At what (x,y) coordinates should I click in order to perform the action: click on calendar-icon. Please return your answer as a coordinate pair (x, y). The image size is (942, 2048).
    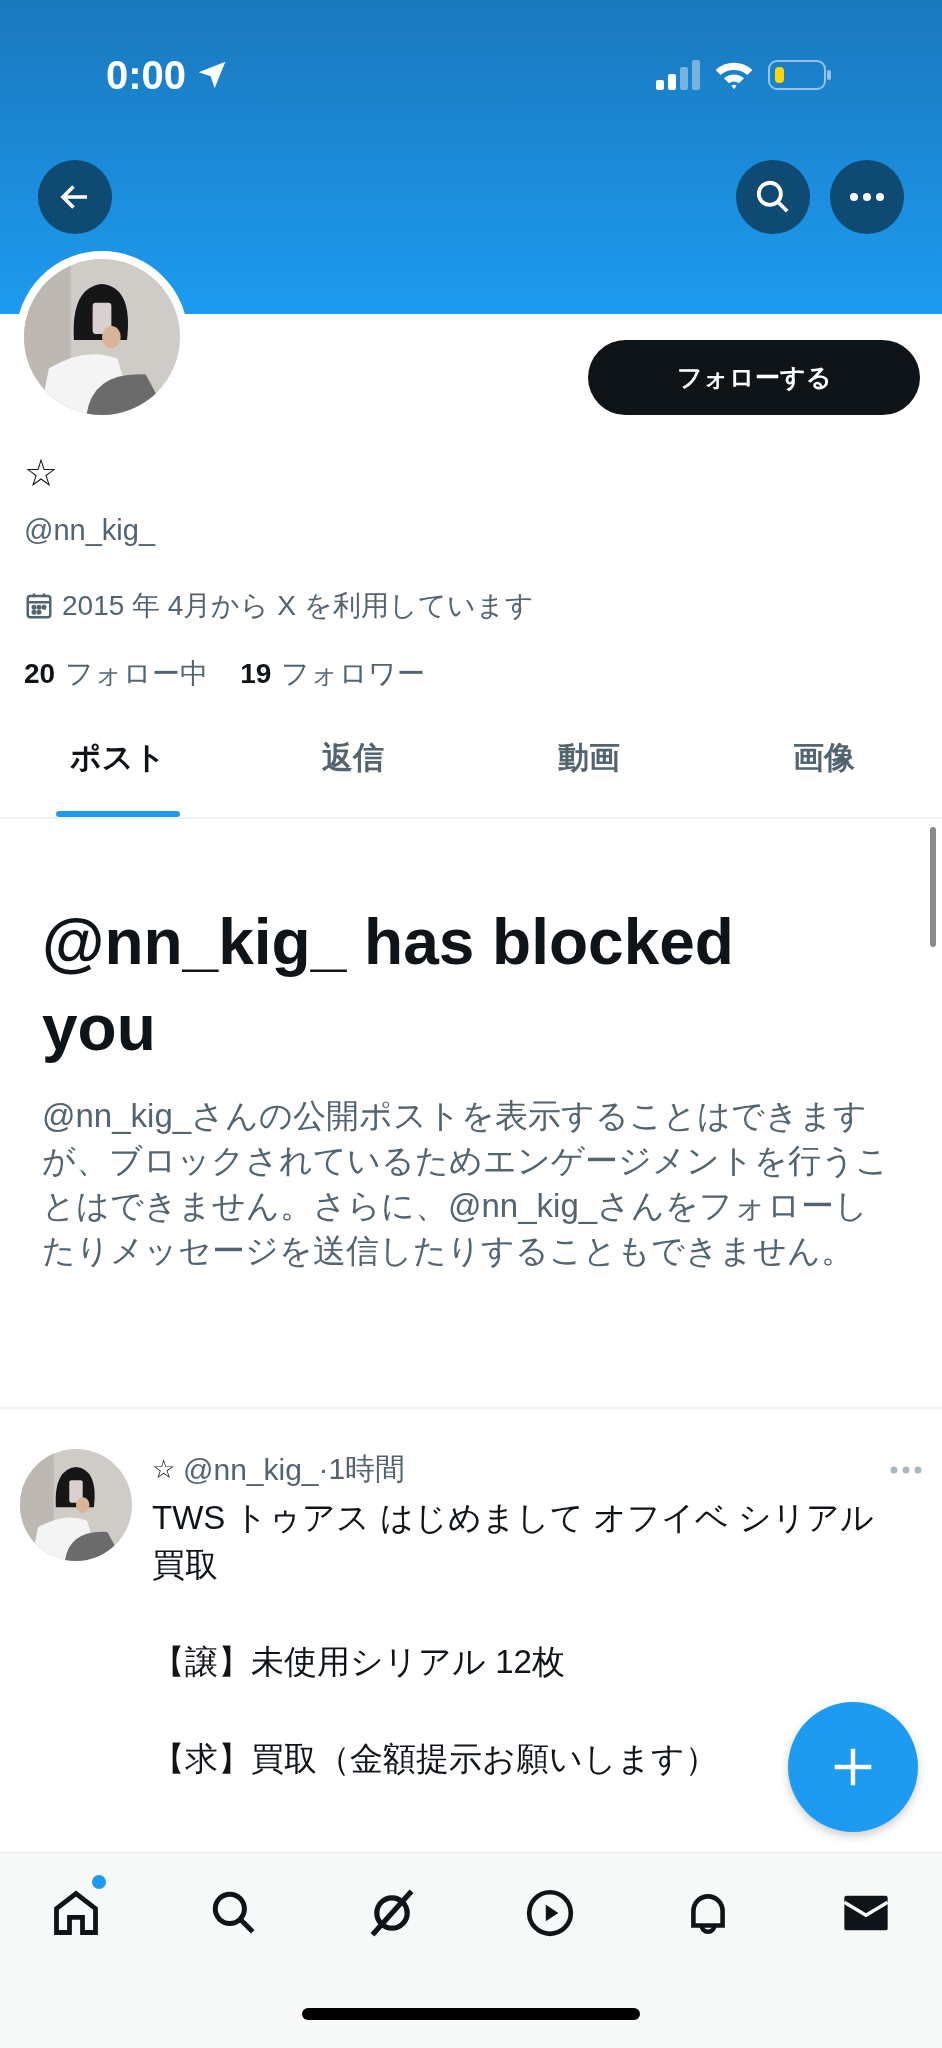
    Looking at the image, I should click on (39, 606).